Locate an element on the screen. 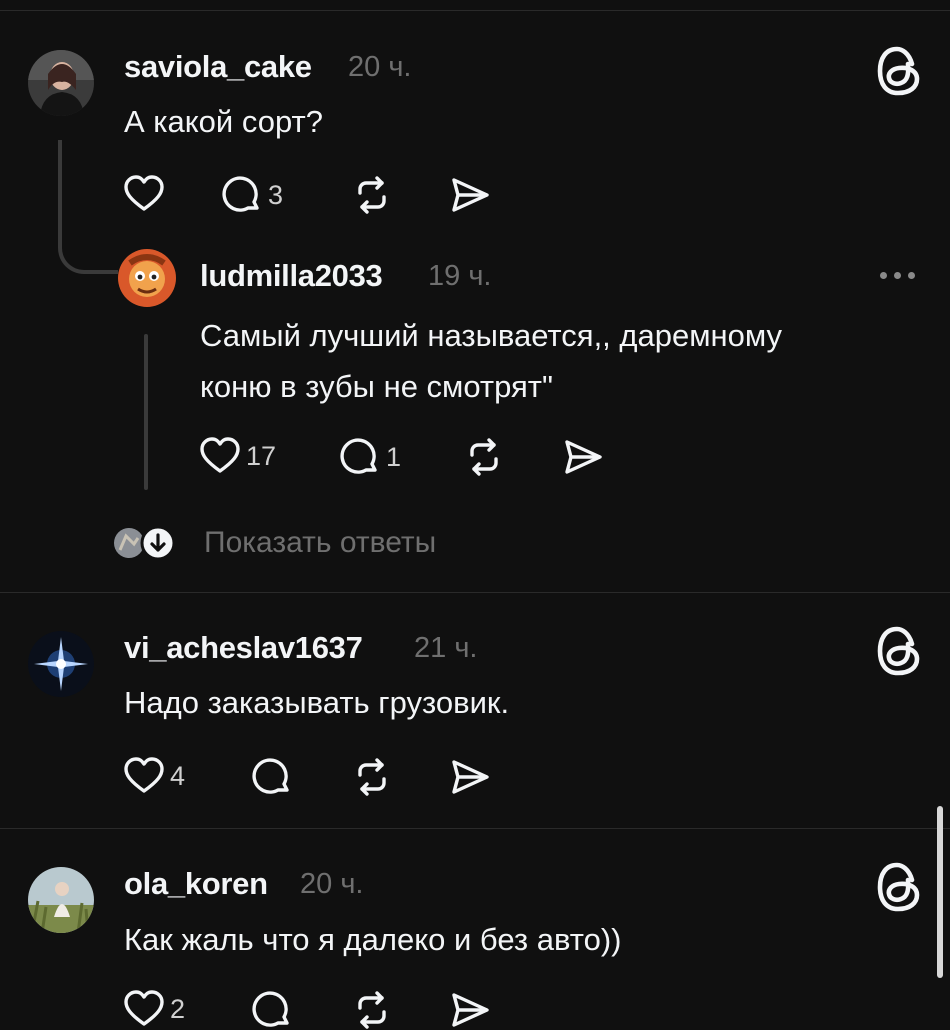 The image size is (950, 1030). like-button: 2 is located at coordinates (154, 1009).